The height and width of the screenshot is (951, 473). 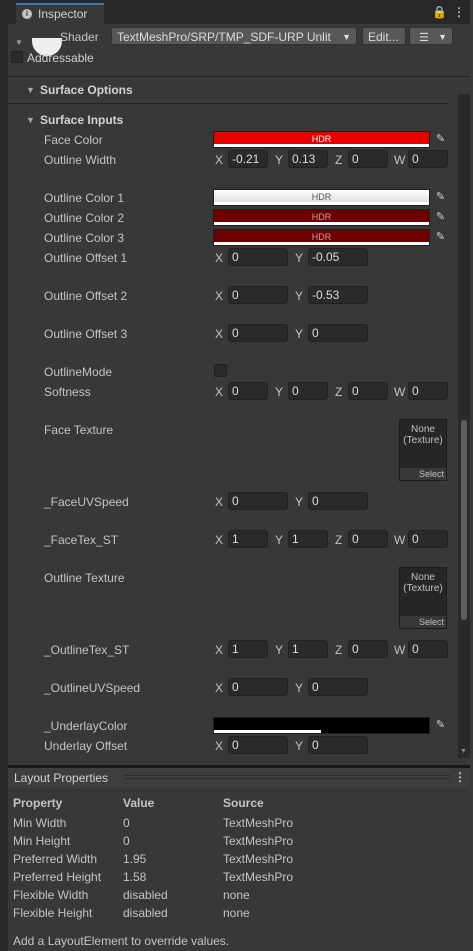 I want to click on outline-color-2-swatch: HDR, so click(x=321, y=217).